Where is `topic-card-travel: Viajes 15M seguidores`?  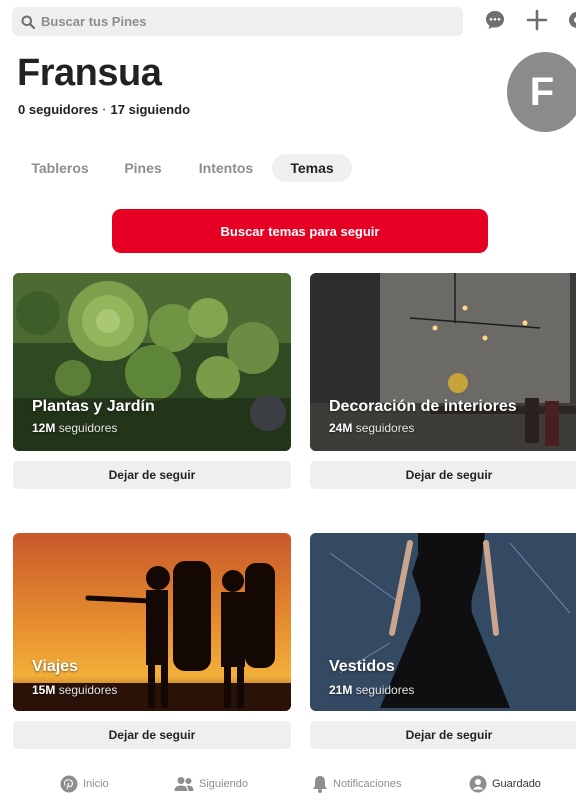
topic-card-travel: Viajes 15M seguidores is located at coordinates (152, 622).